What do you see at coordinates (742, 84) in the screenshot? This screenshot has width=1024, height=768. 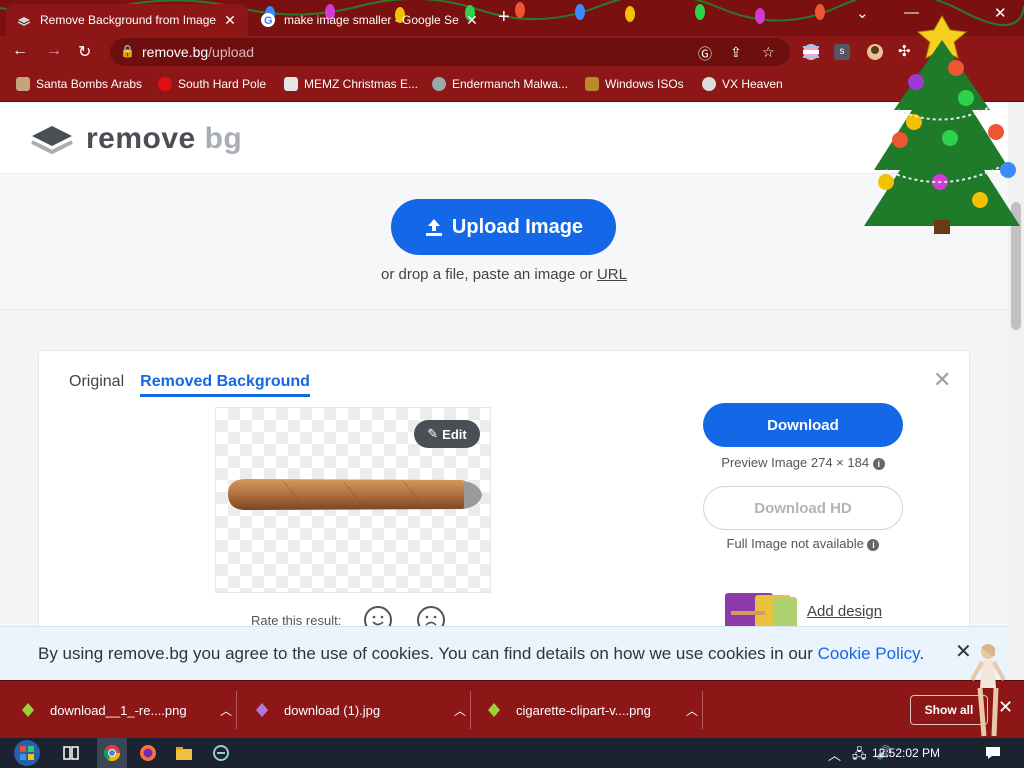 I see `bookmark-item: VX Heaven` at bounding box center [742, 84].